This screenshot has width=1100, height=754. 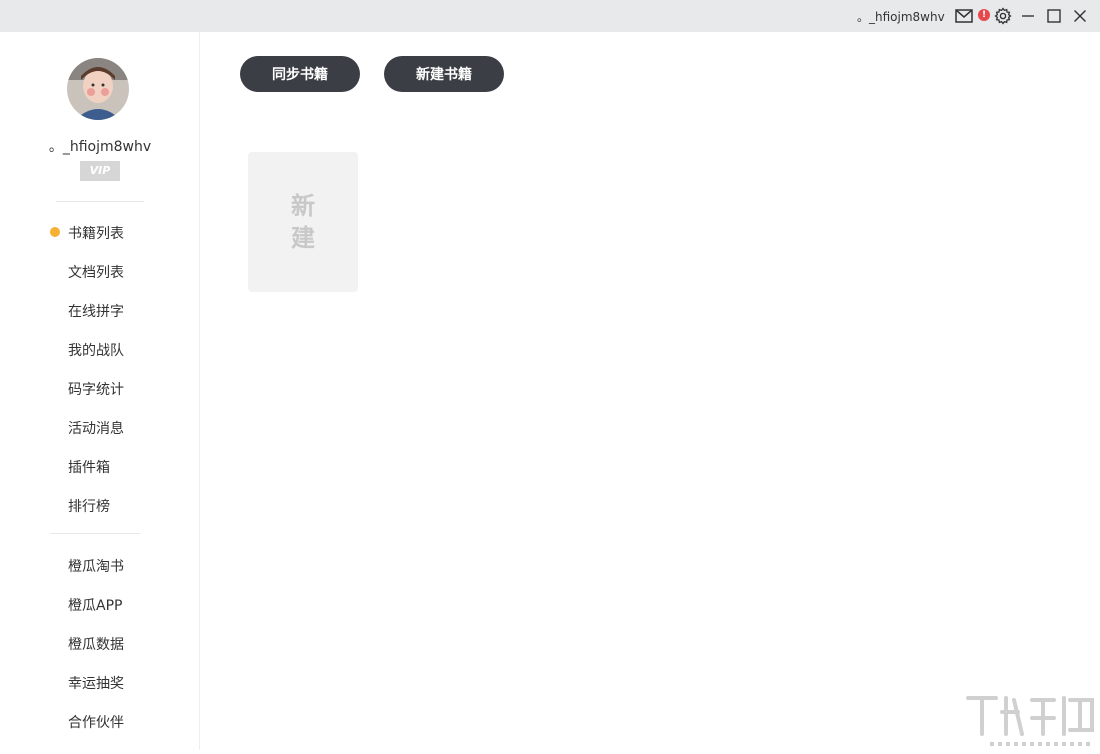 I want to click on nav-document-list: 文档列表, so click(x=96, y=272).